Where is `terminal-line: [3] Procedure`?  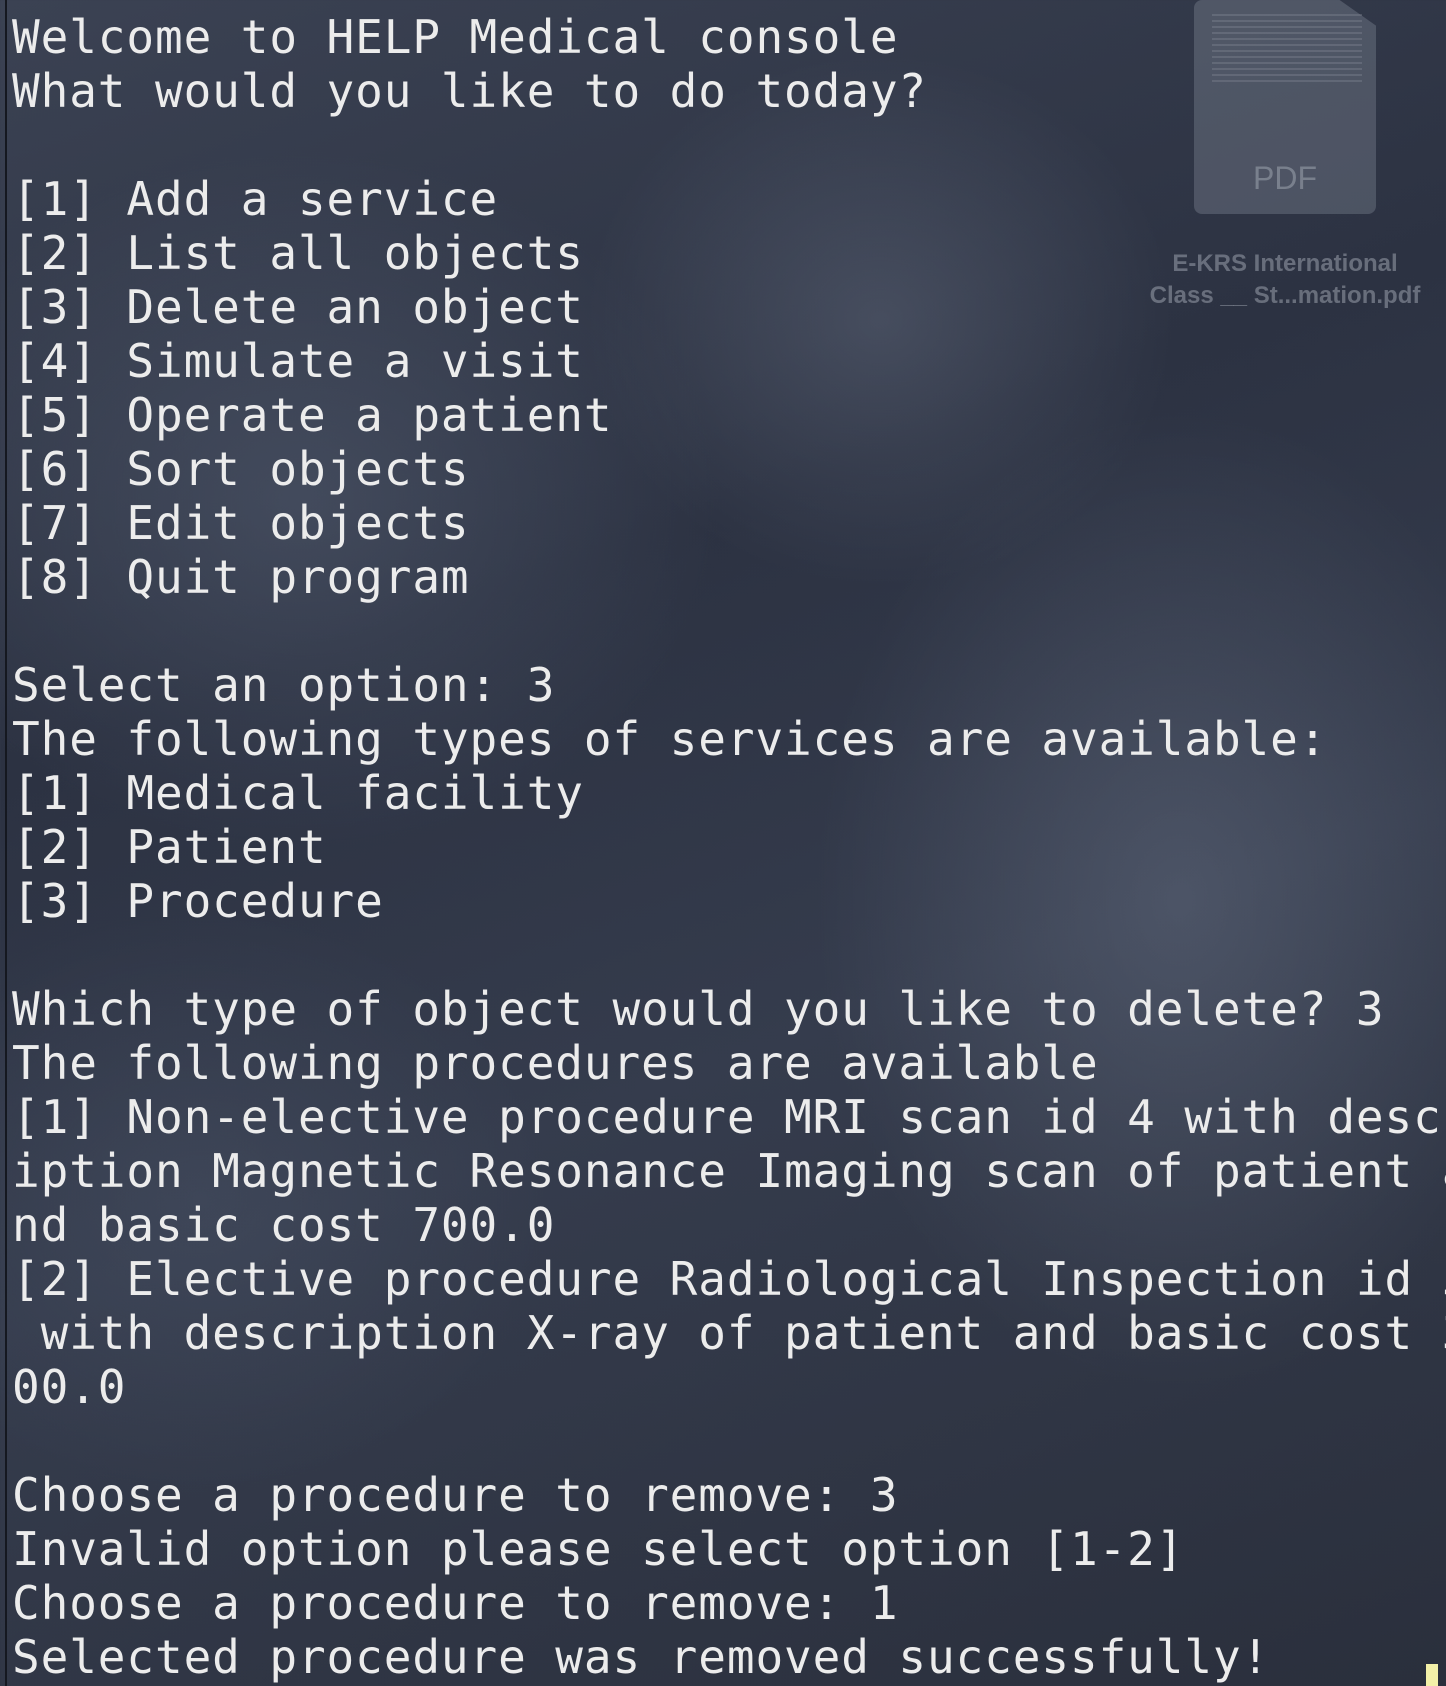 terminal-line: [3] Procedure is located at coordinates (198, 901).